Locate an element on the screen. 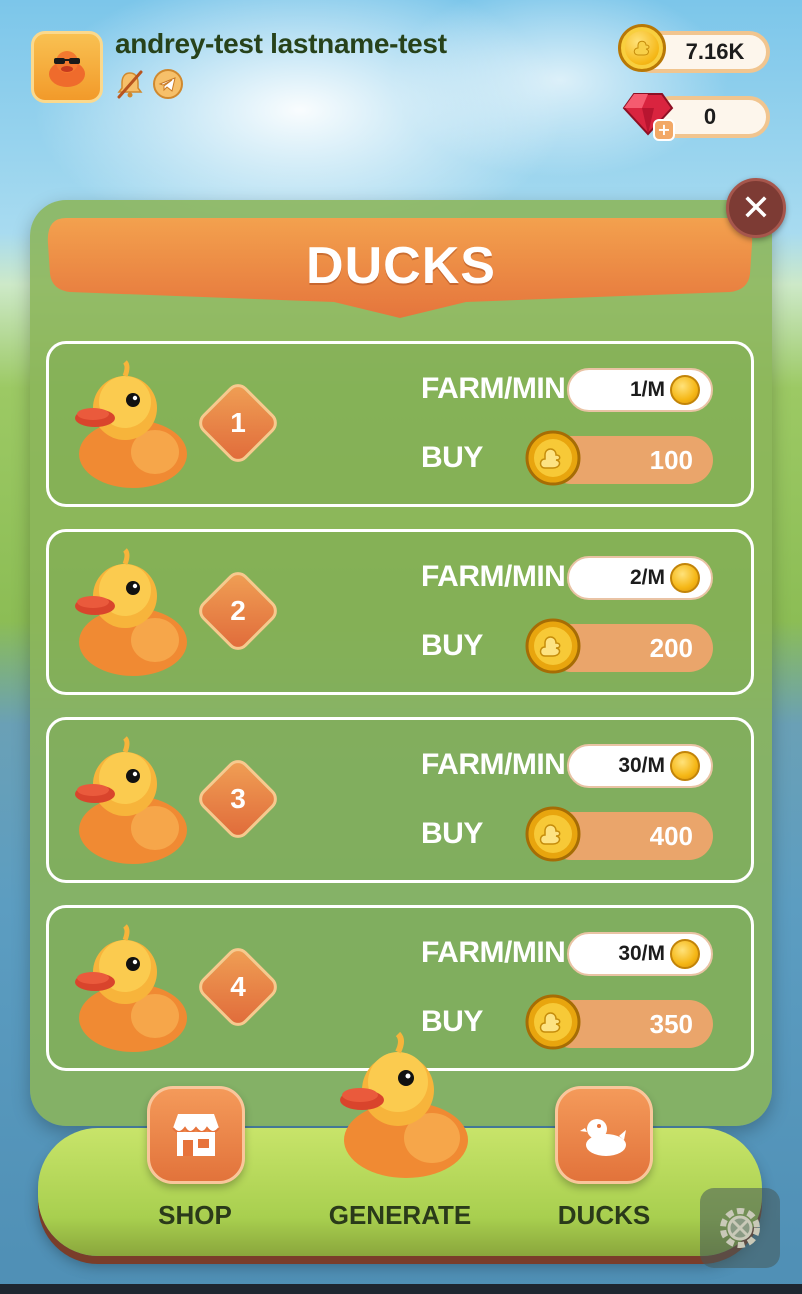 This screenshot has height=1294, width=802. ducks-nav-button is located at coordinates (604, 1135).